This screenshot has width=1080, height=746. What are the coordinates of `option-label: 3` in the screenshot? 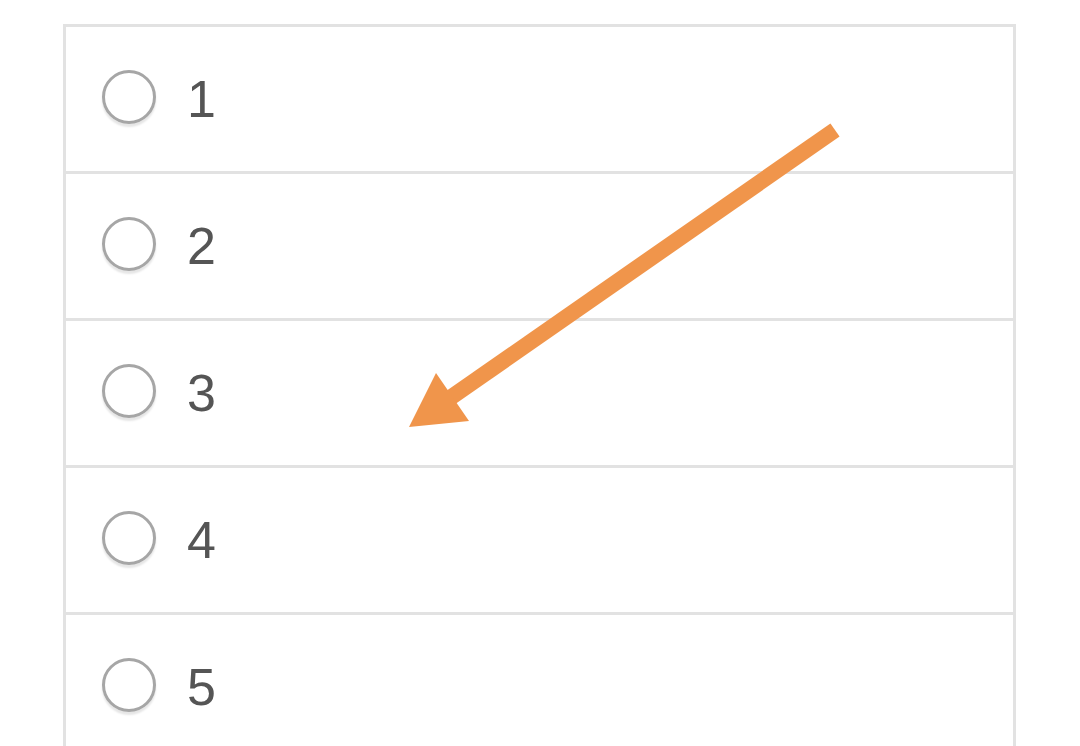 It's located at (201, 393).